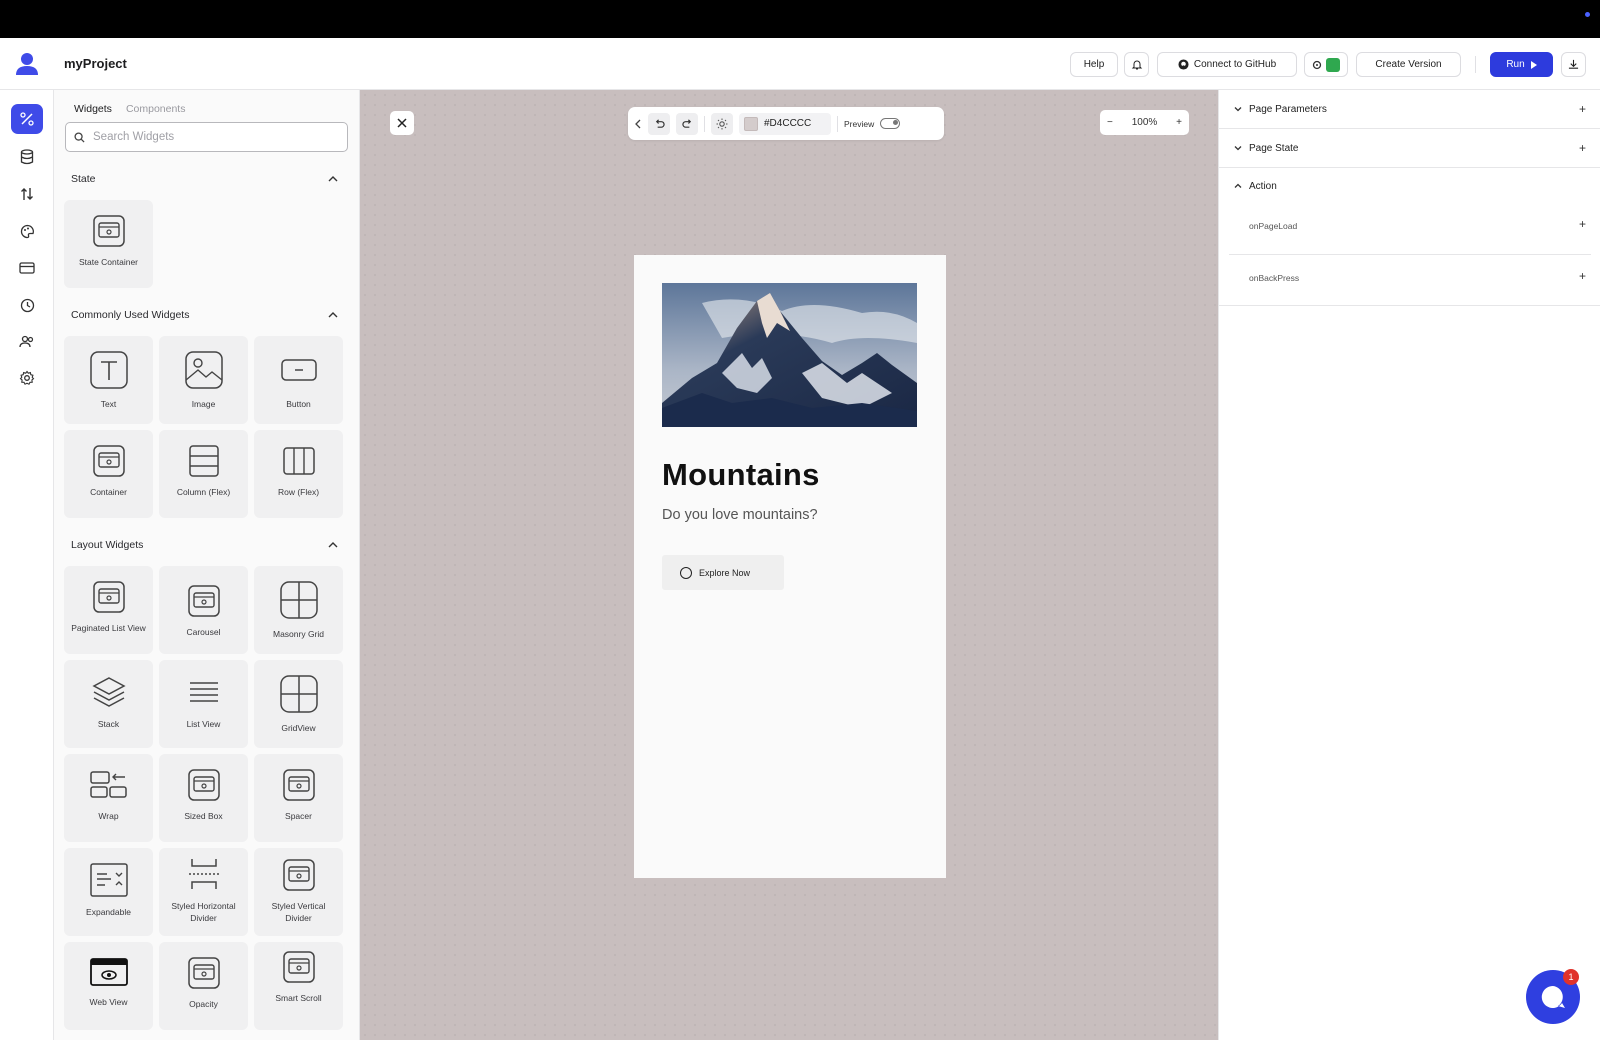  I want to click on widget-tile-row: Row (Flex), so click(298, 474).